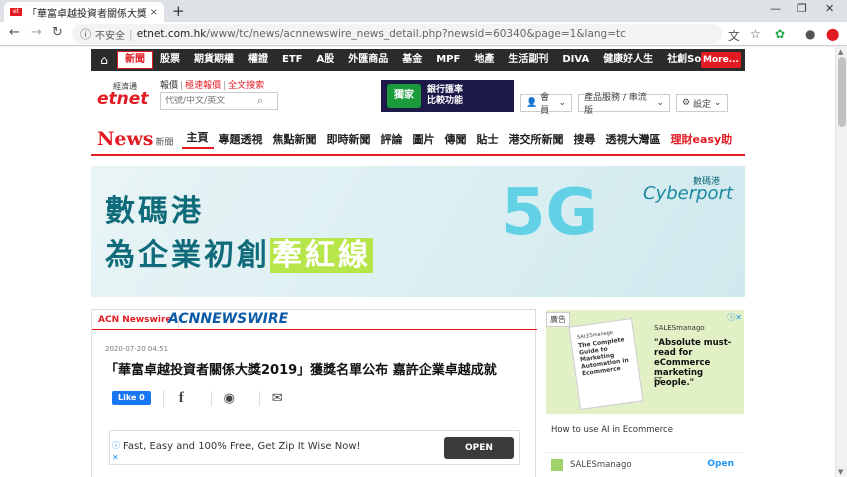 The height and width of the screenshot is (477, 847). What do you see at coordinates (169, 86) in the screenshot?
I see `quote-link: 報價` at bounding box center [169, 86].